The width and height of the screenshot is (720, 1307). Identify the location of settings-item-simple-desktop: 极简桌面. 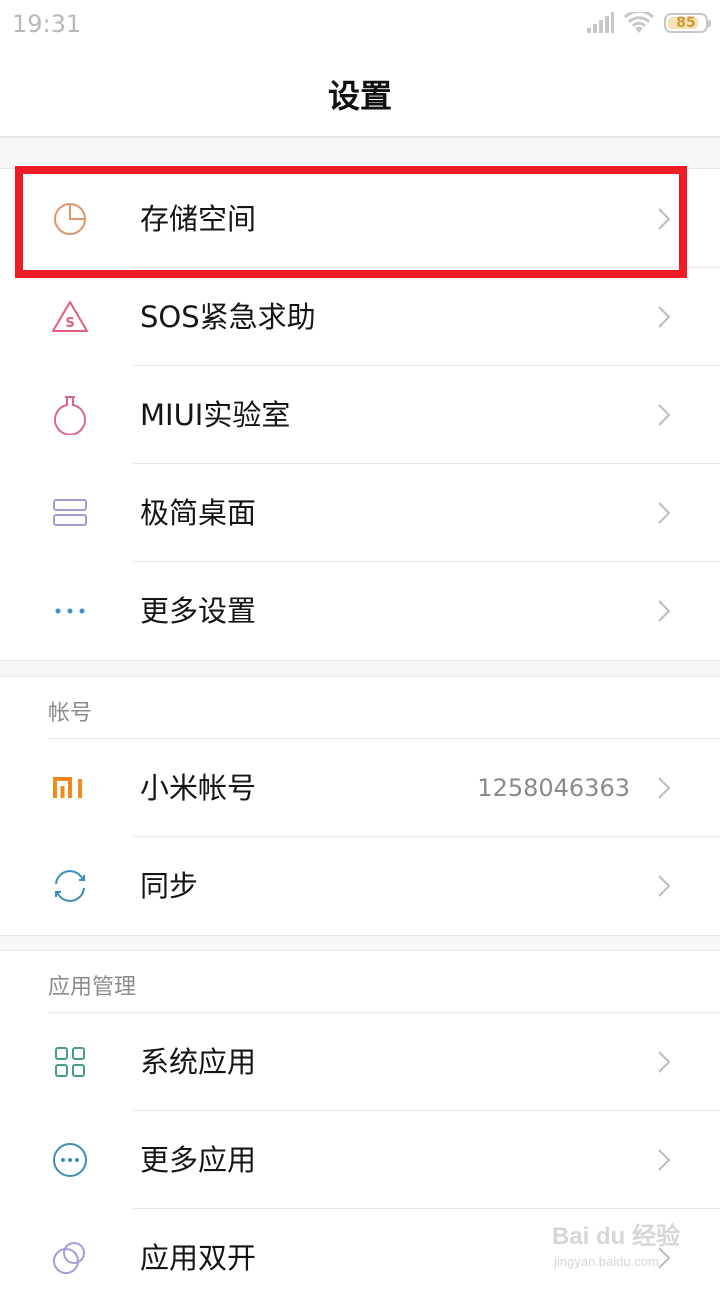
(360, 513).